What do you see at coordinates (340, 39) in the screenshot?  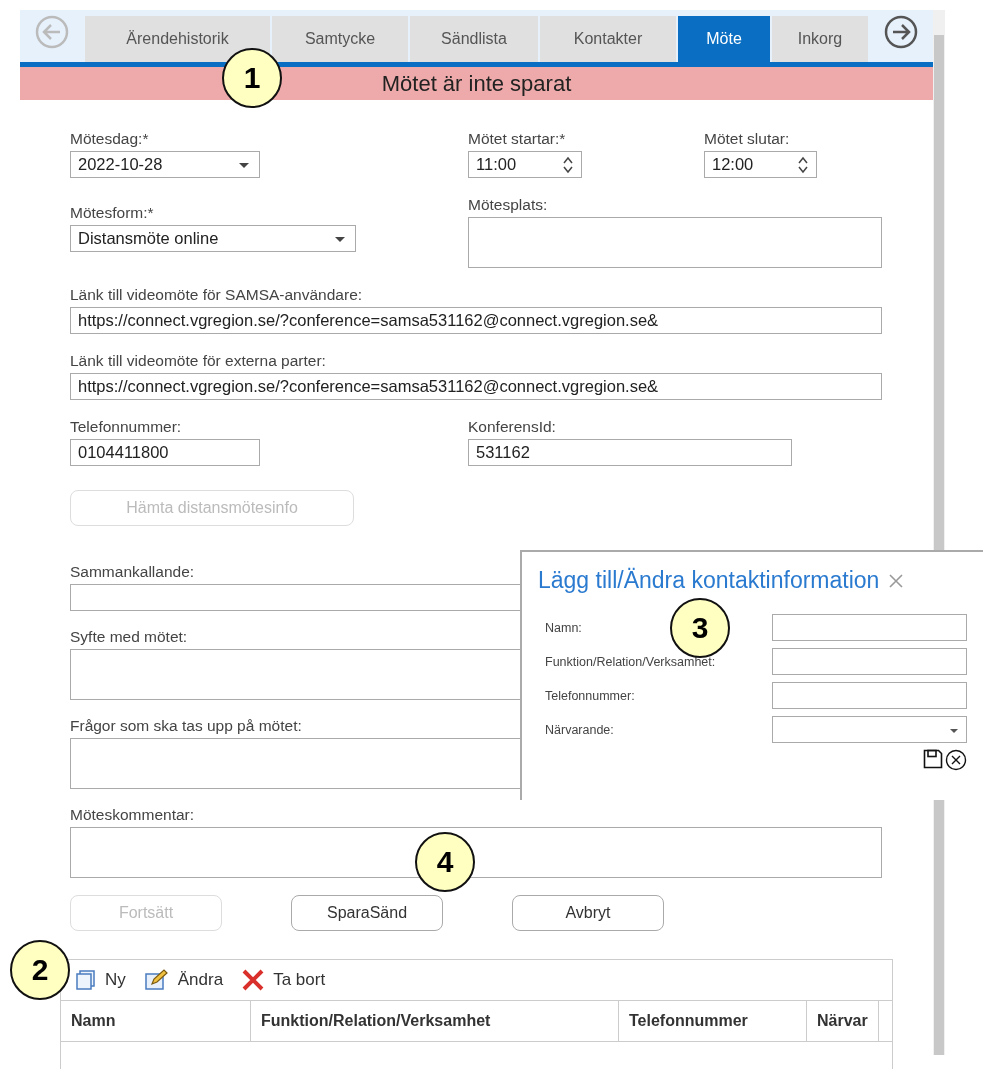 I see `tab: Samtycke` at bounding box center [340, 39].